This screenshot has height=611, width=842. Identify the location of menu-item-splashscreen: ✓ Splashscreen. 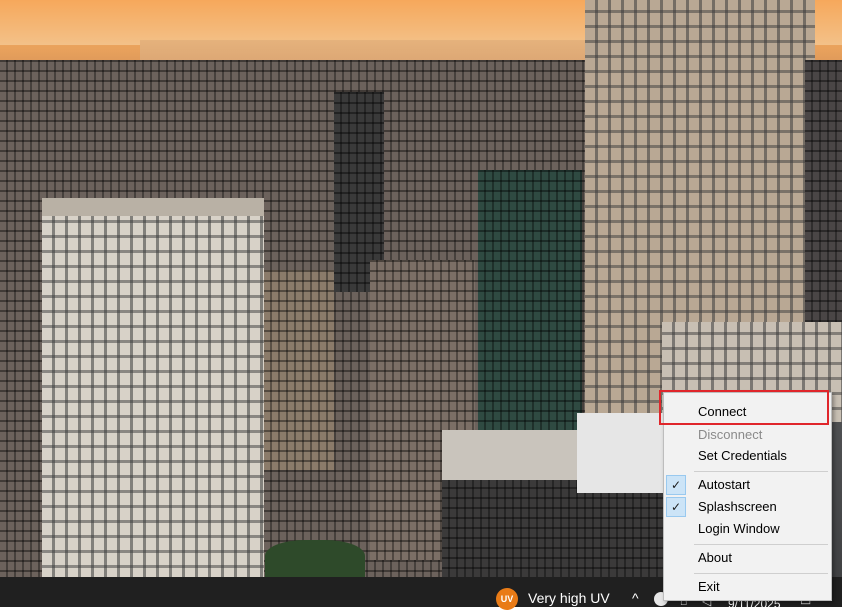
(747, 507).